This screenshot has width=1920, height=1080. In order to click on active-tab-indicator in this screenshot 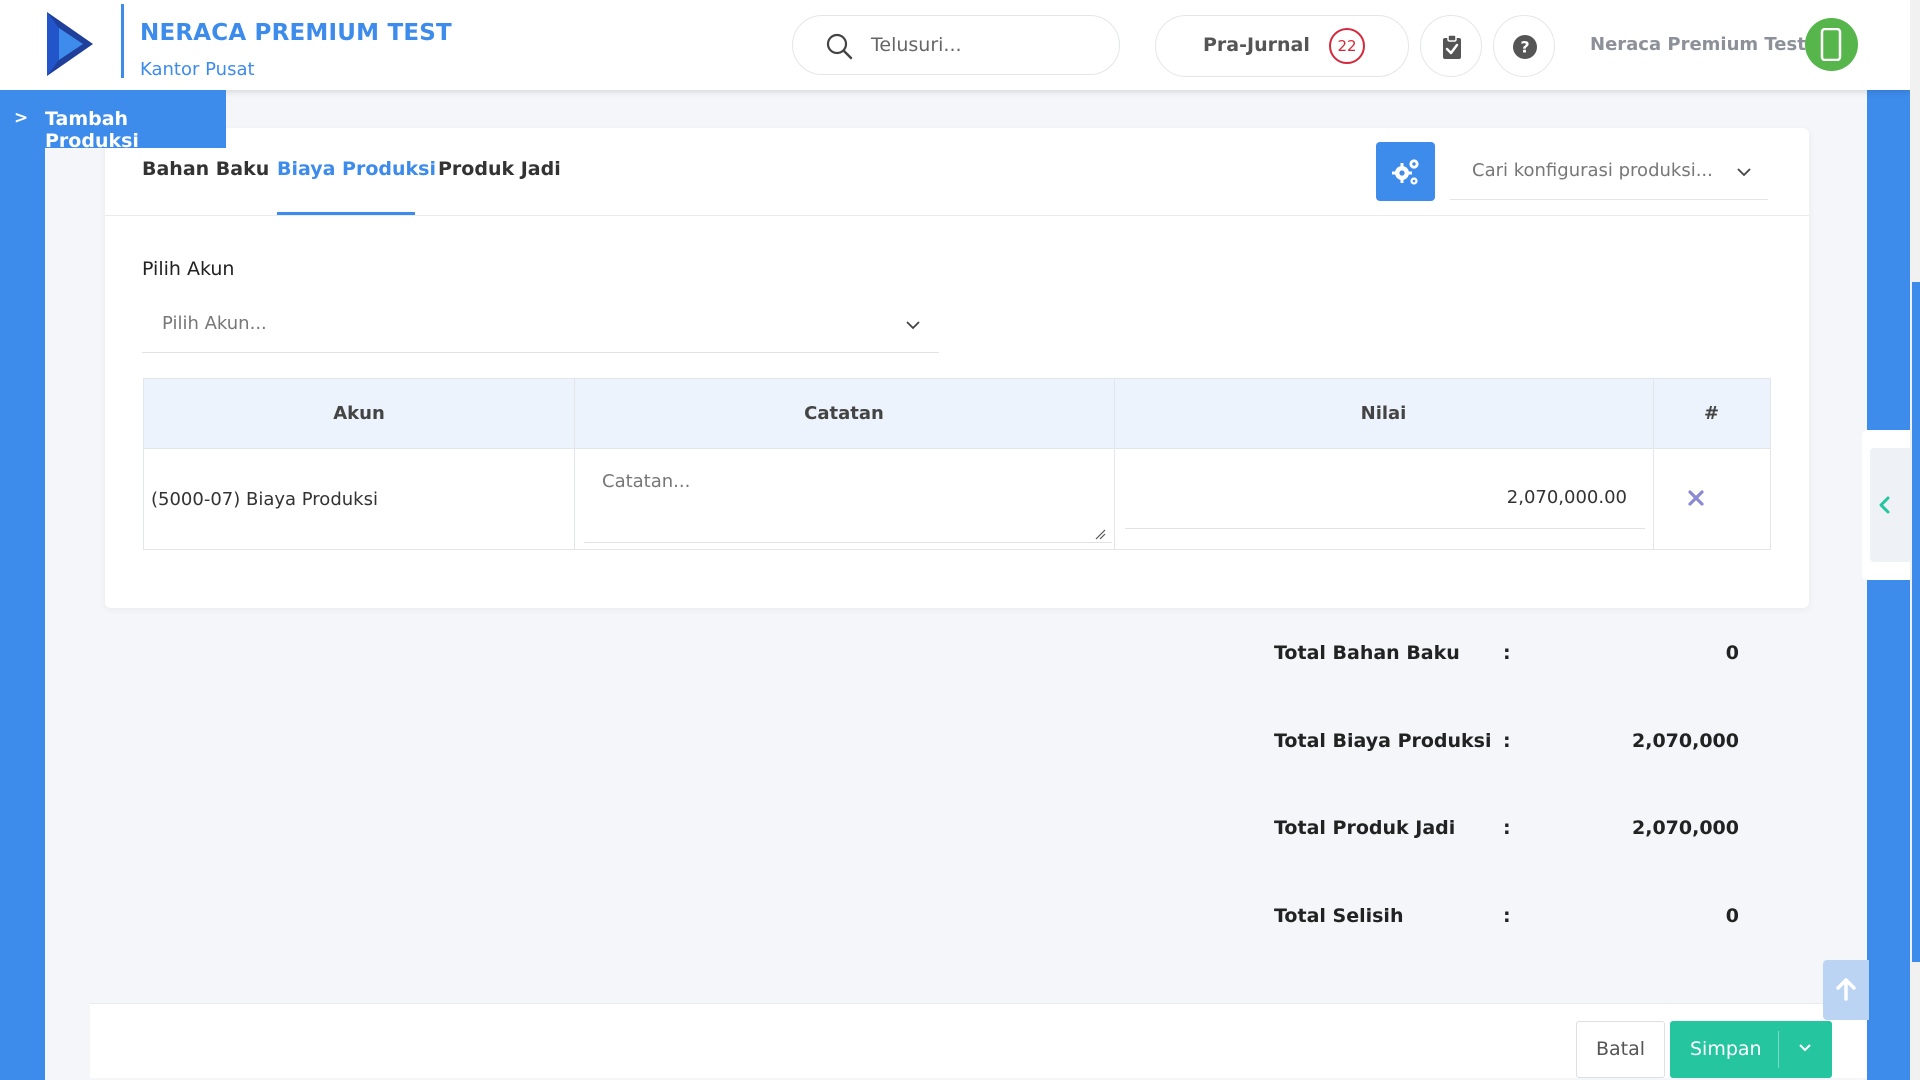, I will do `click(346, 213)`.